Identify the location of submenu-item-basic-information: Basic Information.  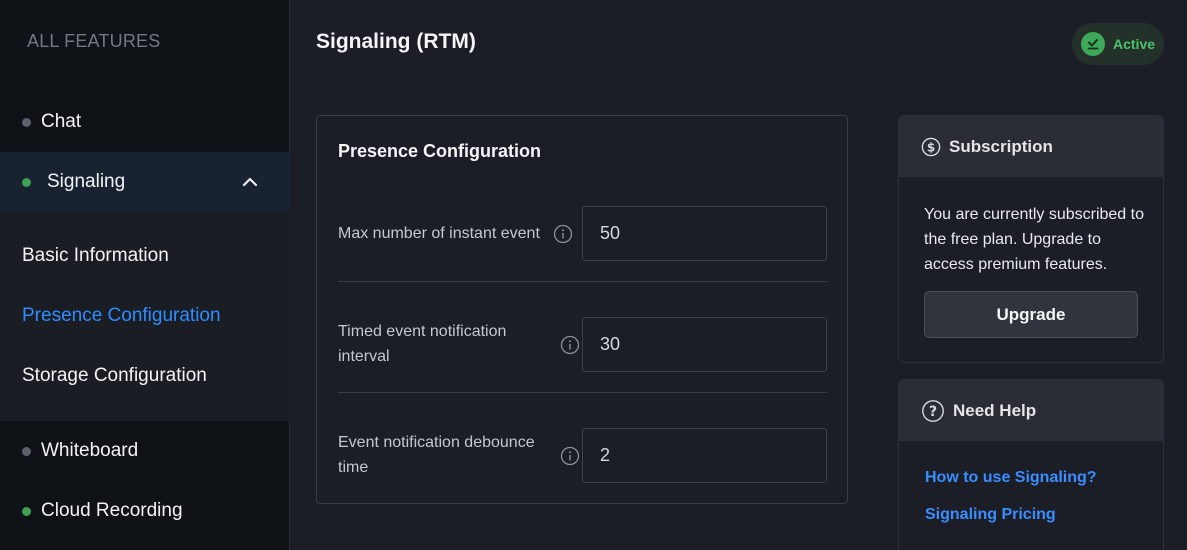
(95, 256).